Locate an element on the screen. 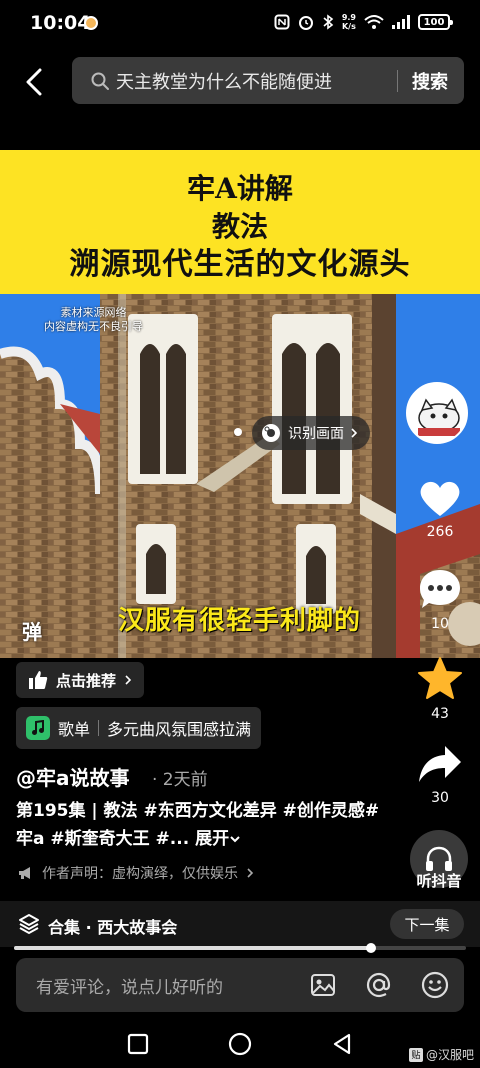  bluetooth-icon is located at coordinates (328, 22).